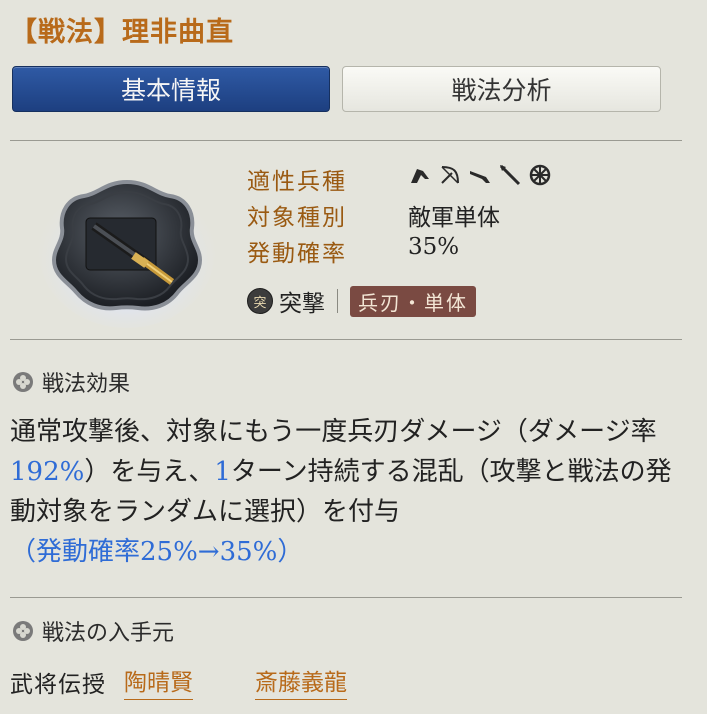 This screenshot has height=714, width=707. I want to click on source-title: 戦法の入手元, so click(108, 633).